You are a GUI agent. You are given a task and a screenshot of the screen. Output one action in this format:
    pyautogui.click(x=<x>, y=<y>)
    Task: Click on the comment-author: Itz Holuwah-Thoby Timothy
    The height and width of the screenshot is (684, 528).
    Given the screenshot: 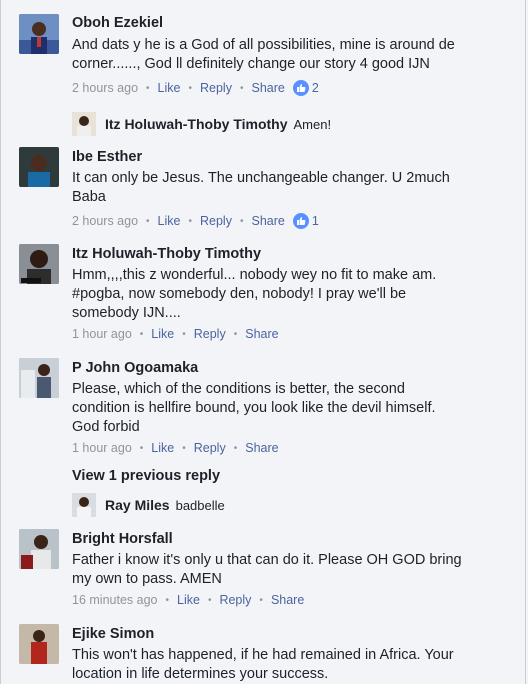 What is the action you would take?
    pyautogui.click(x=166, y=254)
    